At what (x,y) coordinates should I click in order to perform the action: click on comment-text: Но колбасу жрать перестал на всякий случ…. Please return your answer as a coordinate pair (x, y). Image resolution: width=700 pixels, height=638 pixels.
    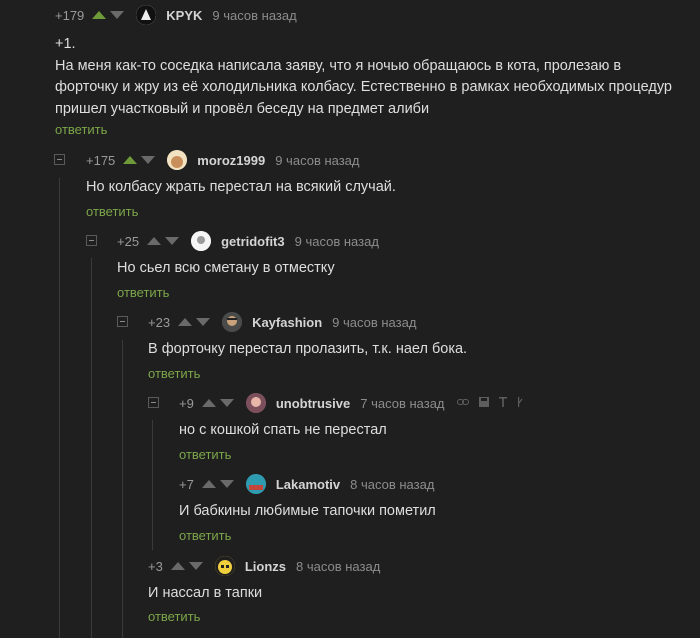
    Looking at the image, I should click on (241, 187).